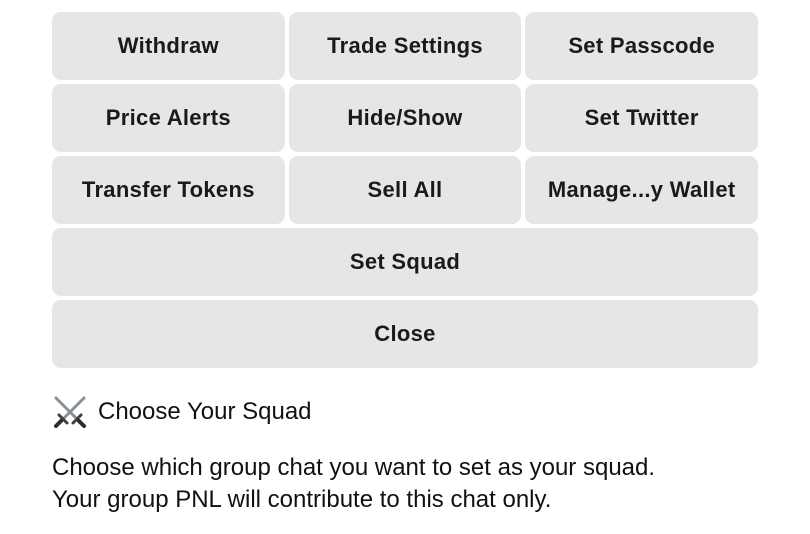 Image resolution: width=810 pixels, height=534 pixels. I want to click on message-title-row: Choose Your Squad, so click(412, 412).